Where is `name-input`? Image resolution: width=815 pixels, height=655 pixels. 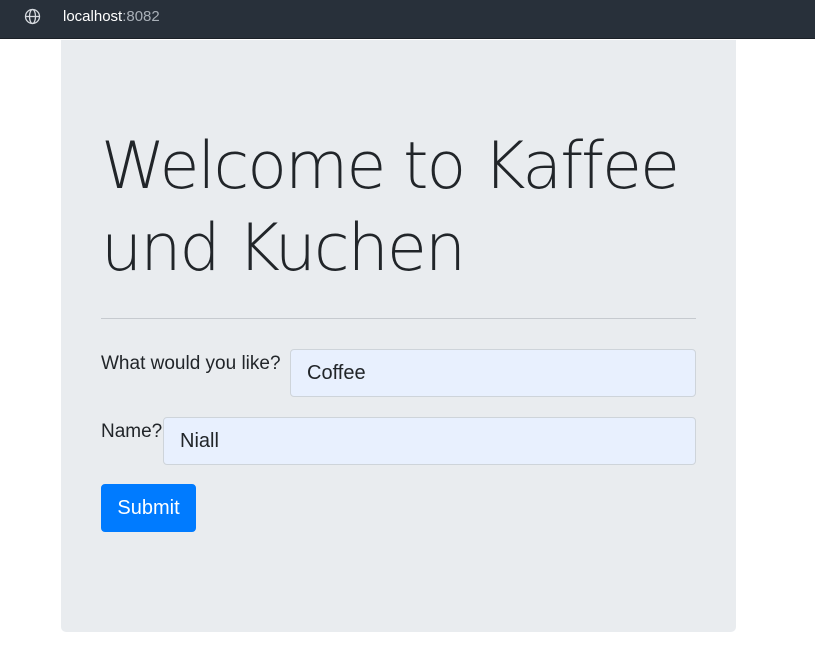
name-input is located at coordinates (429, 441).